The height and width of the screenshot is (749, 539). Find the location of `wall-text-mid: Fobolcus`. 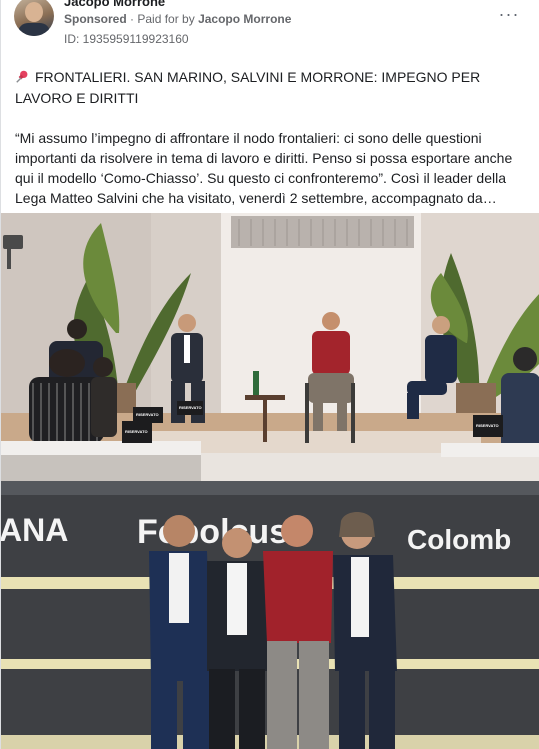

wall-text-mid: Fobolcus is located at coordinates (212, 532).